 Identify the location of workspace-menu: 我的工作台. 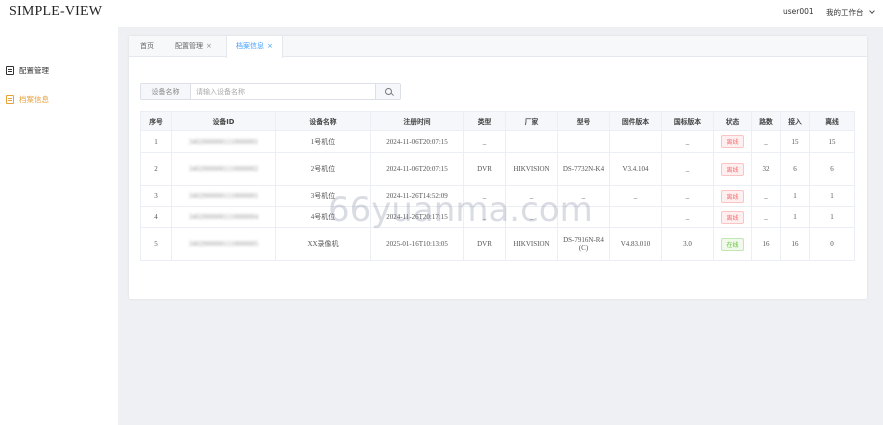
(850, 12).